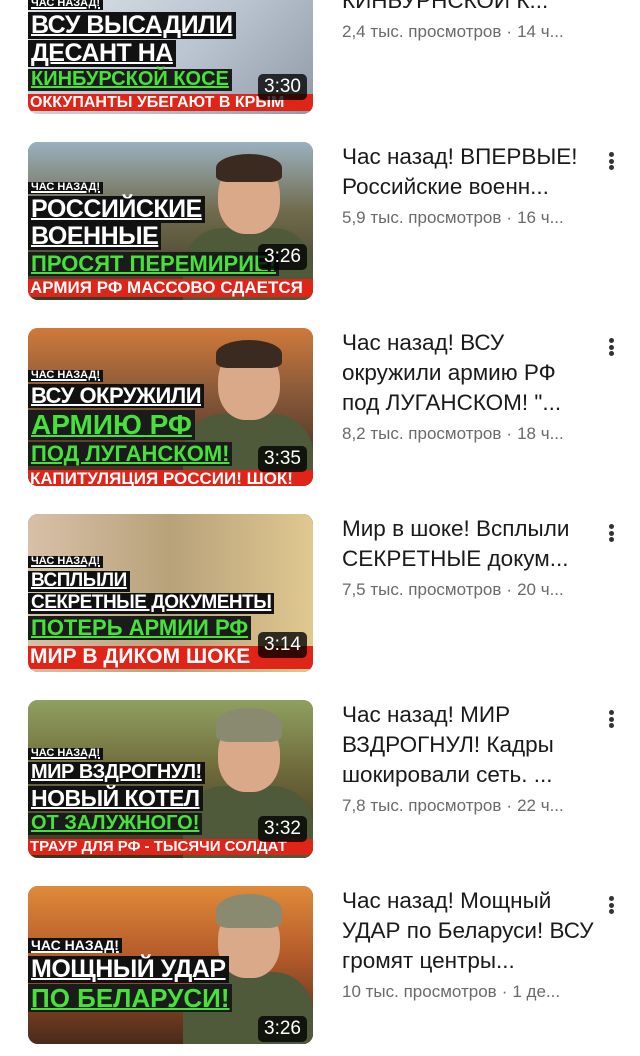 Image resolution: width=640 pixels, height=1056 pixels. Describe the element at coordinates (422, 217) in the screenshot. I see `view-count: 5,9 тыс. просмотров` at that location.